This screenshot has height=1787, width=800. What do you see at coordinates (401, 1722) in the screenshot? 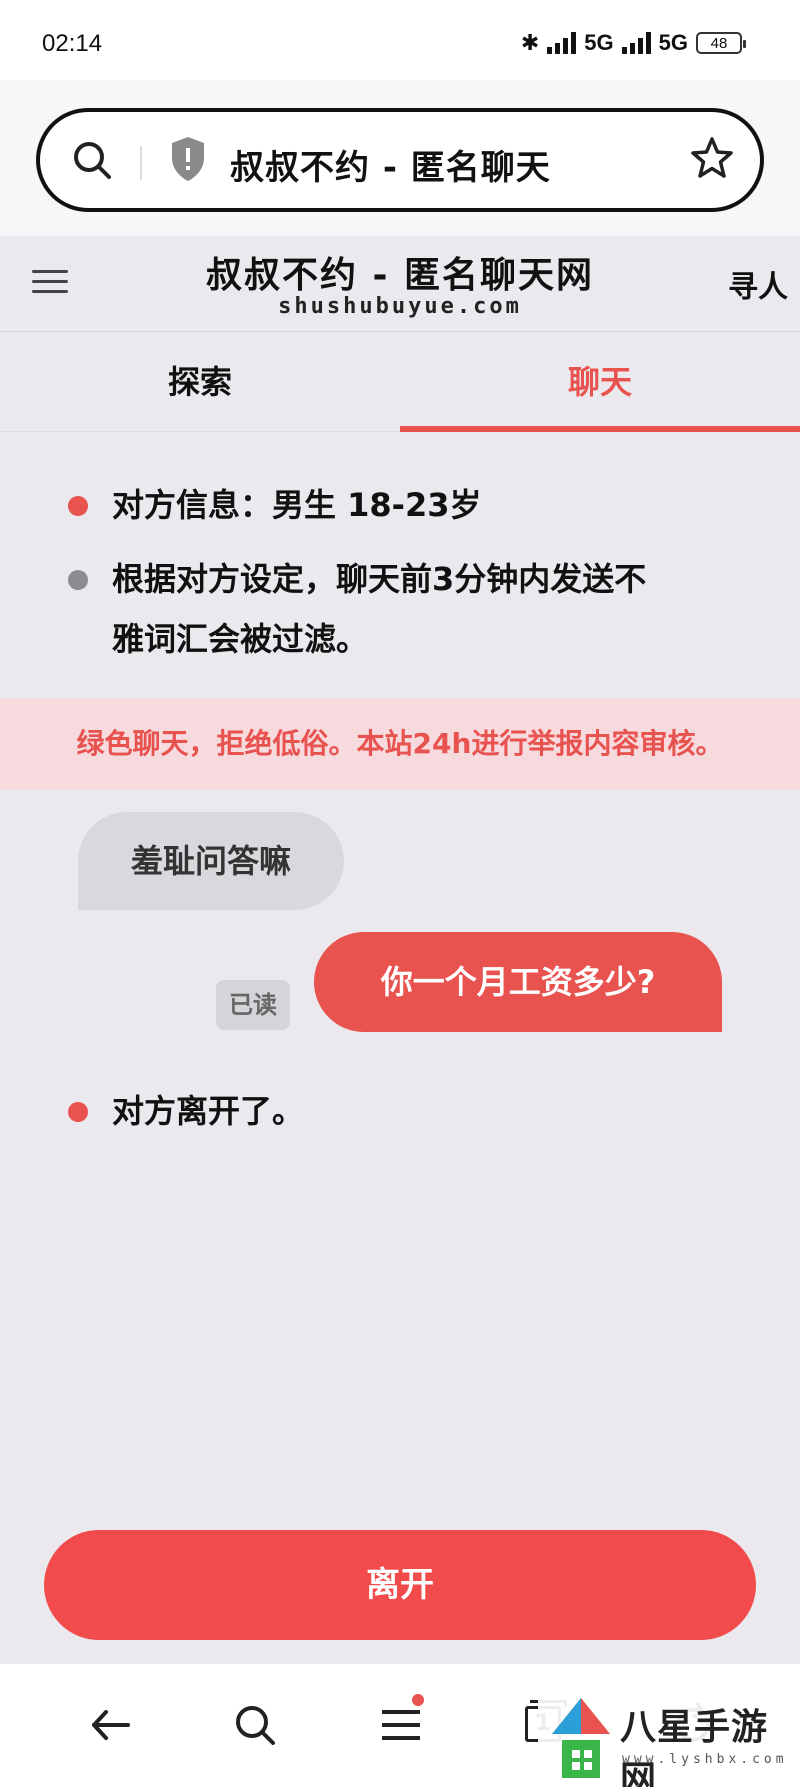
I see `menu-icon` at bounding box center [401, 1722].